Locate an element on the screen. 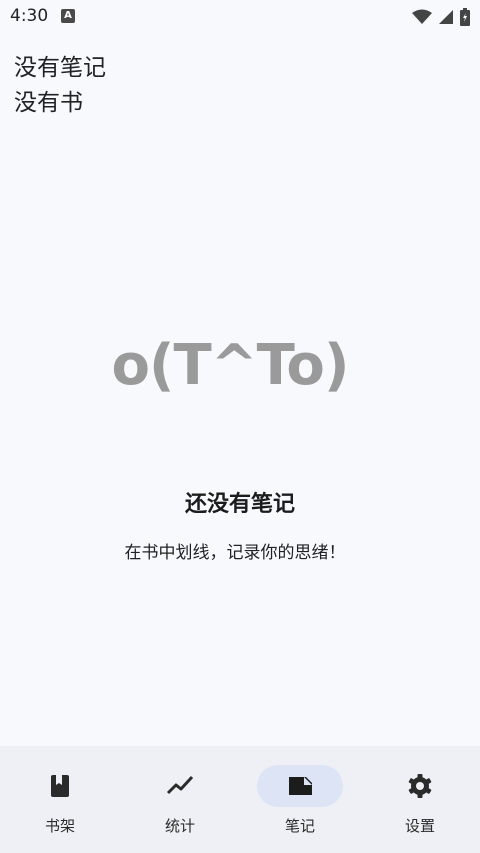  nav-label-settings: 设置 is located at coordinates (419, 826).